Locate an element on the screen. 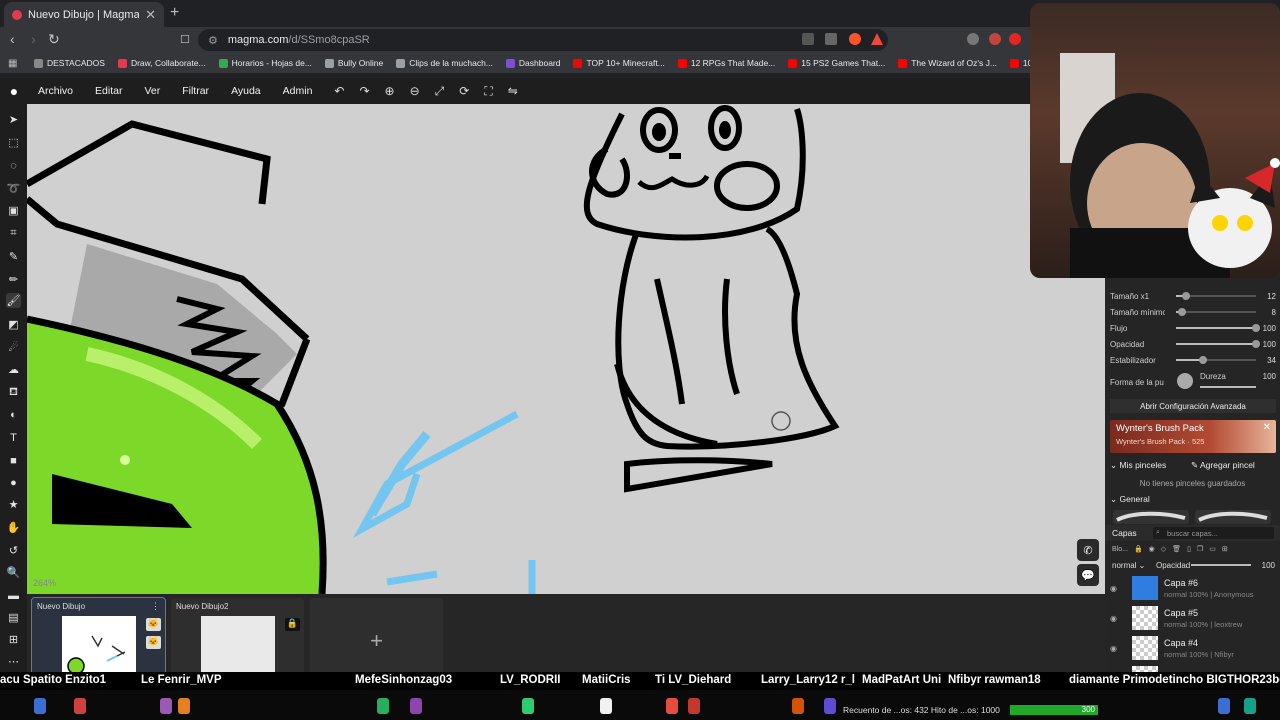 Image resolution: width=1280 pixels, height=720 pixels. menu-editar: Editar is located at coordinates (108, 91).